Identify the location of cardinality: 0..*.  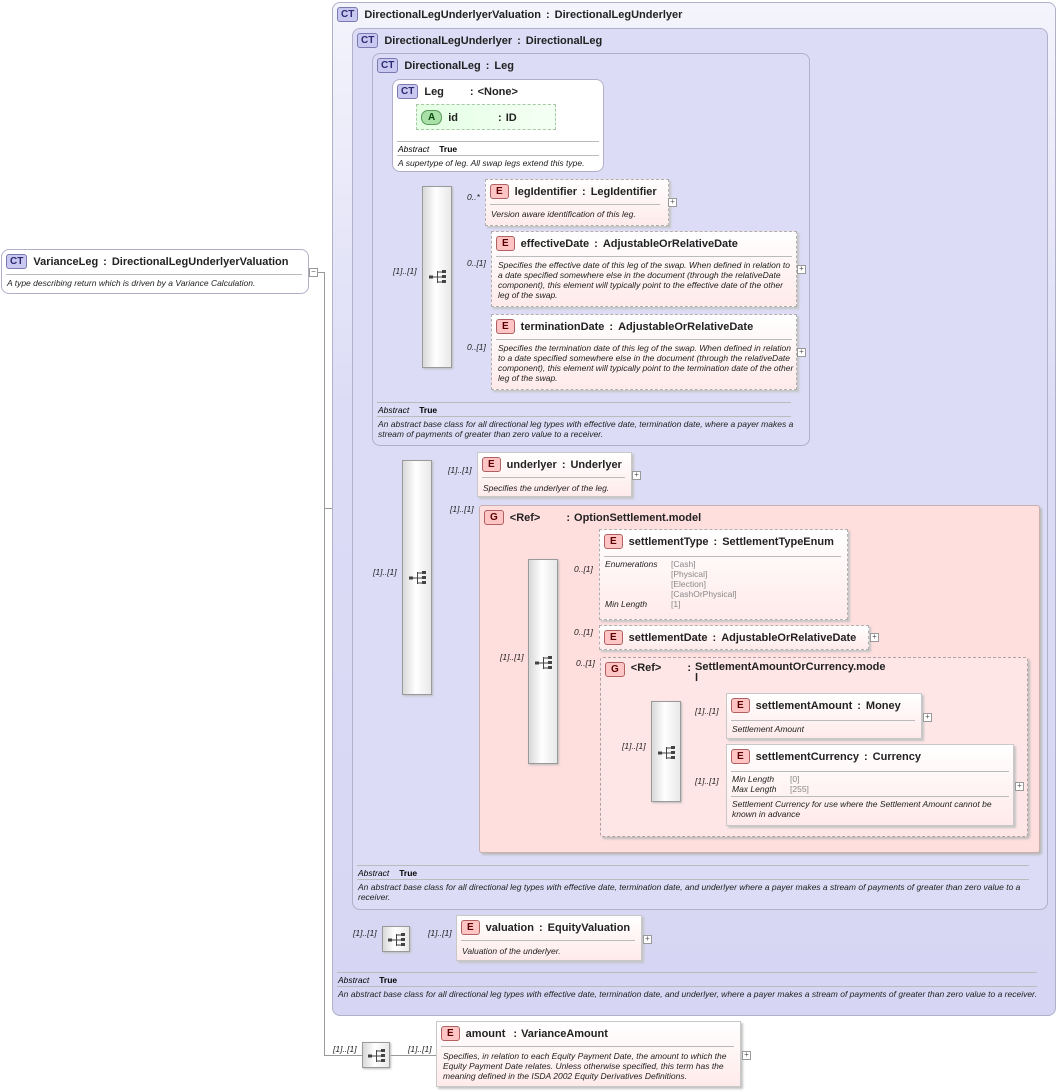
(473, 197).